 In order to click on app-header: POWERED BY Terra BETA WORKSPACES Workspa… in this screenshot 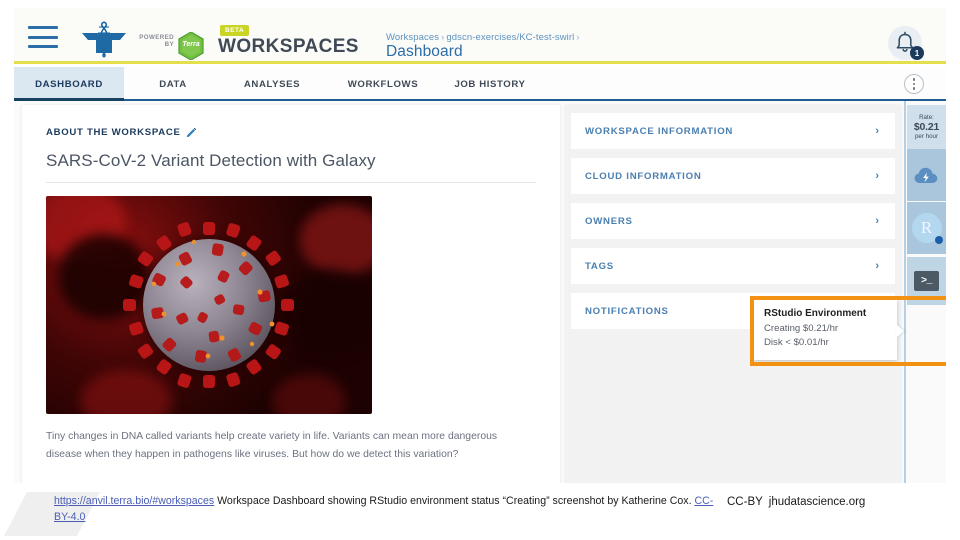, I will do `click(480, 36)`.